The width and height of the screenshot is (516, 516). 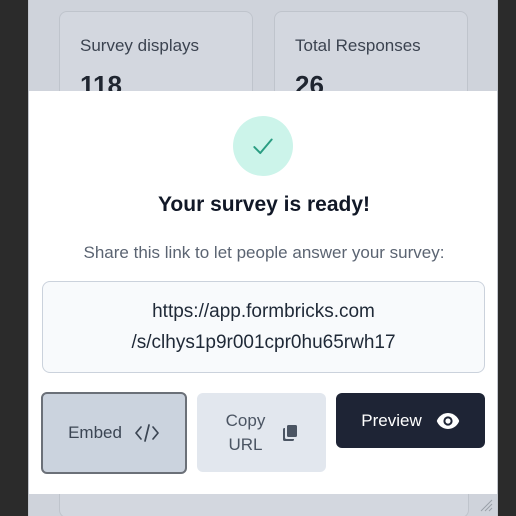 I want to click on copy-url-button: Copy URL, so click(x=261, y=432).